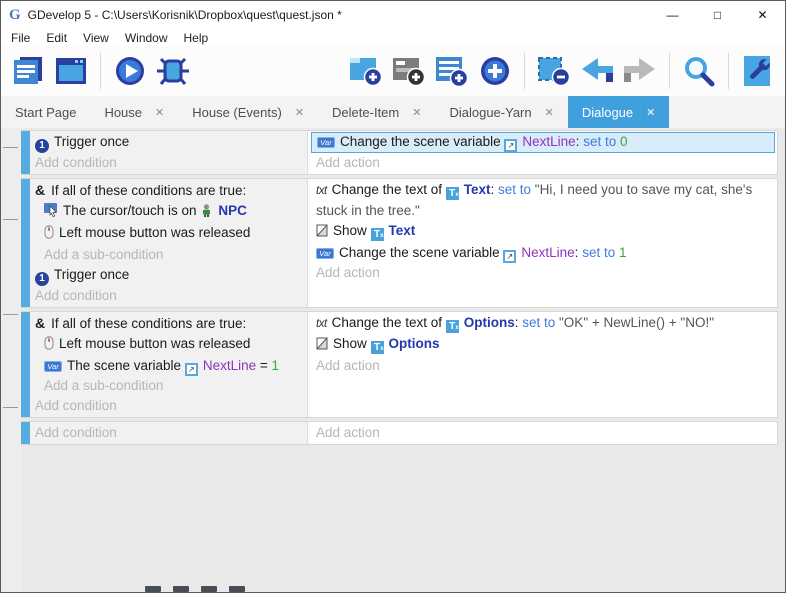 This screenshot has width=786, height=593. Describe the element at coordinates (146, 38) in the screenshot. I see `menu-window: Window` at that location.